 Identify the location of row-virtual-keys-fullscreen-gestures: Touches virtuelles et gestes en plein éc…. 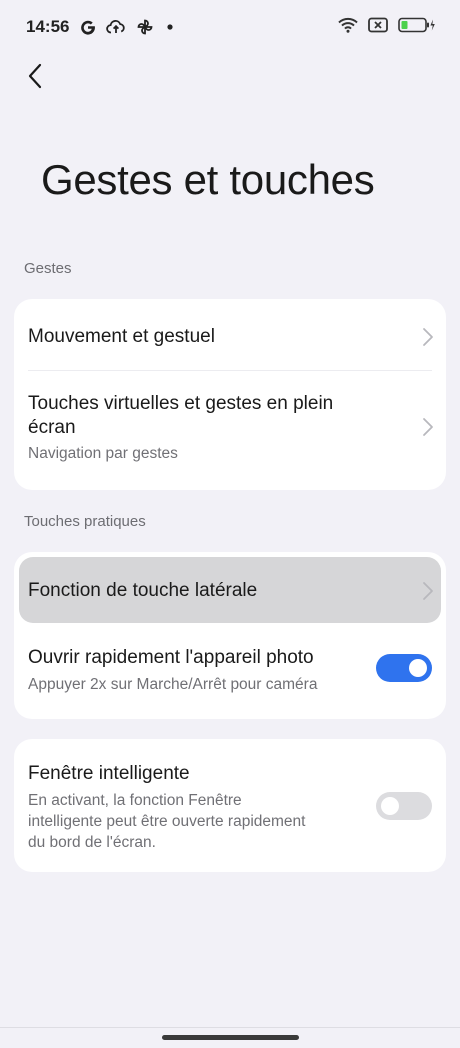
(230, 430).